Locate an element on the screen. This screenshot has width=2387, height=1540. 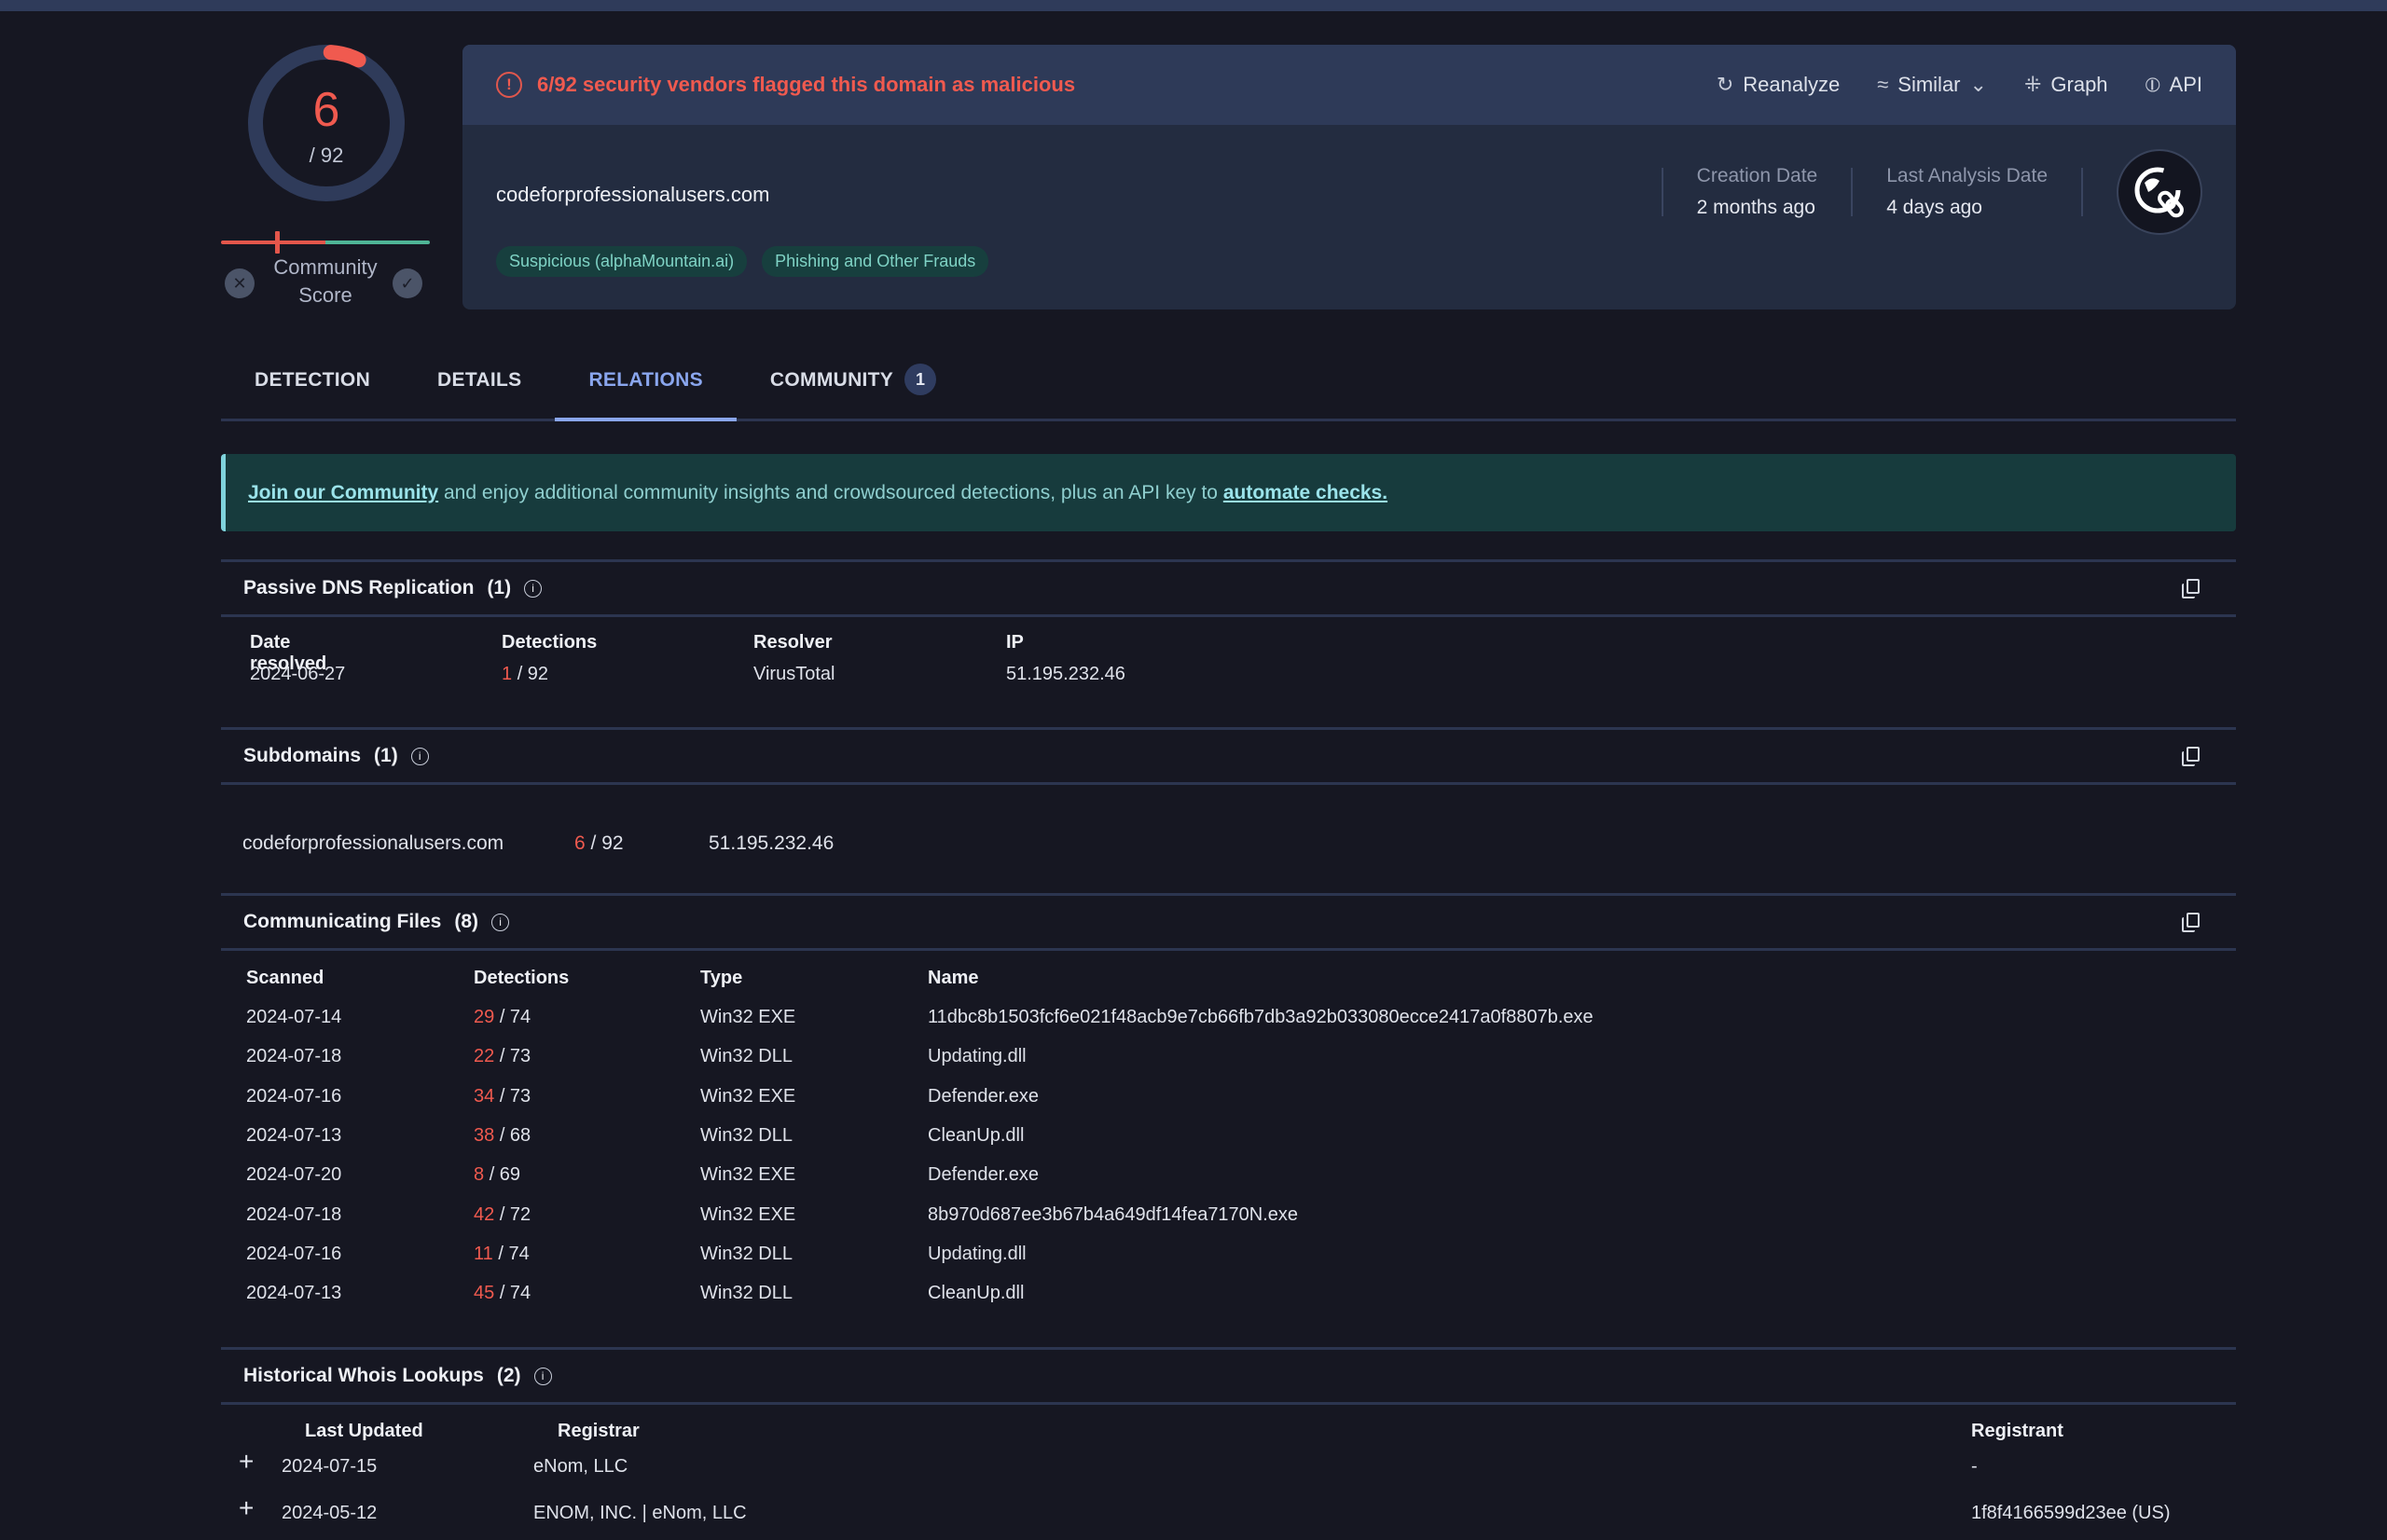
tag: Phishing and Other Frauds is located at coordinates (875, 261).